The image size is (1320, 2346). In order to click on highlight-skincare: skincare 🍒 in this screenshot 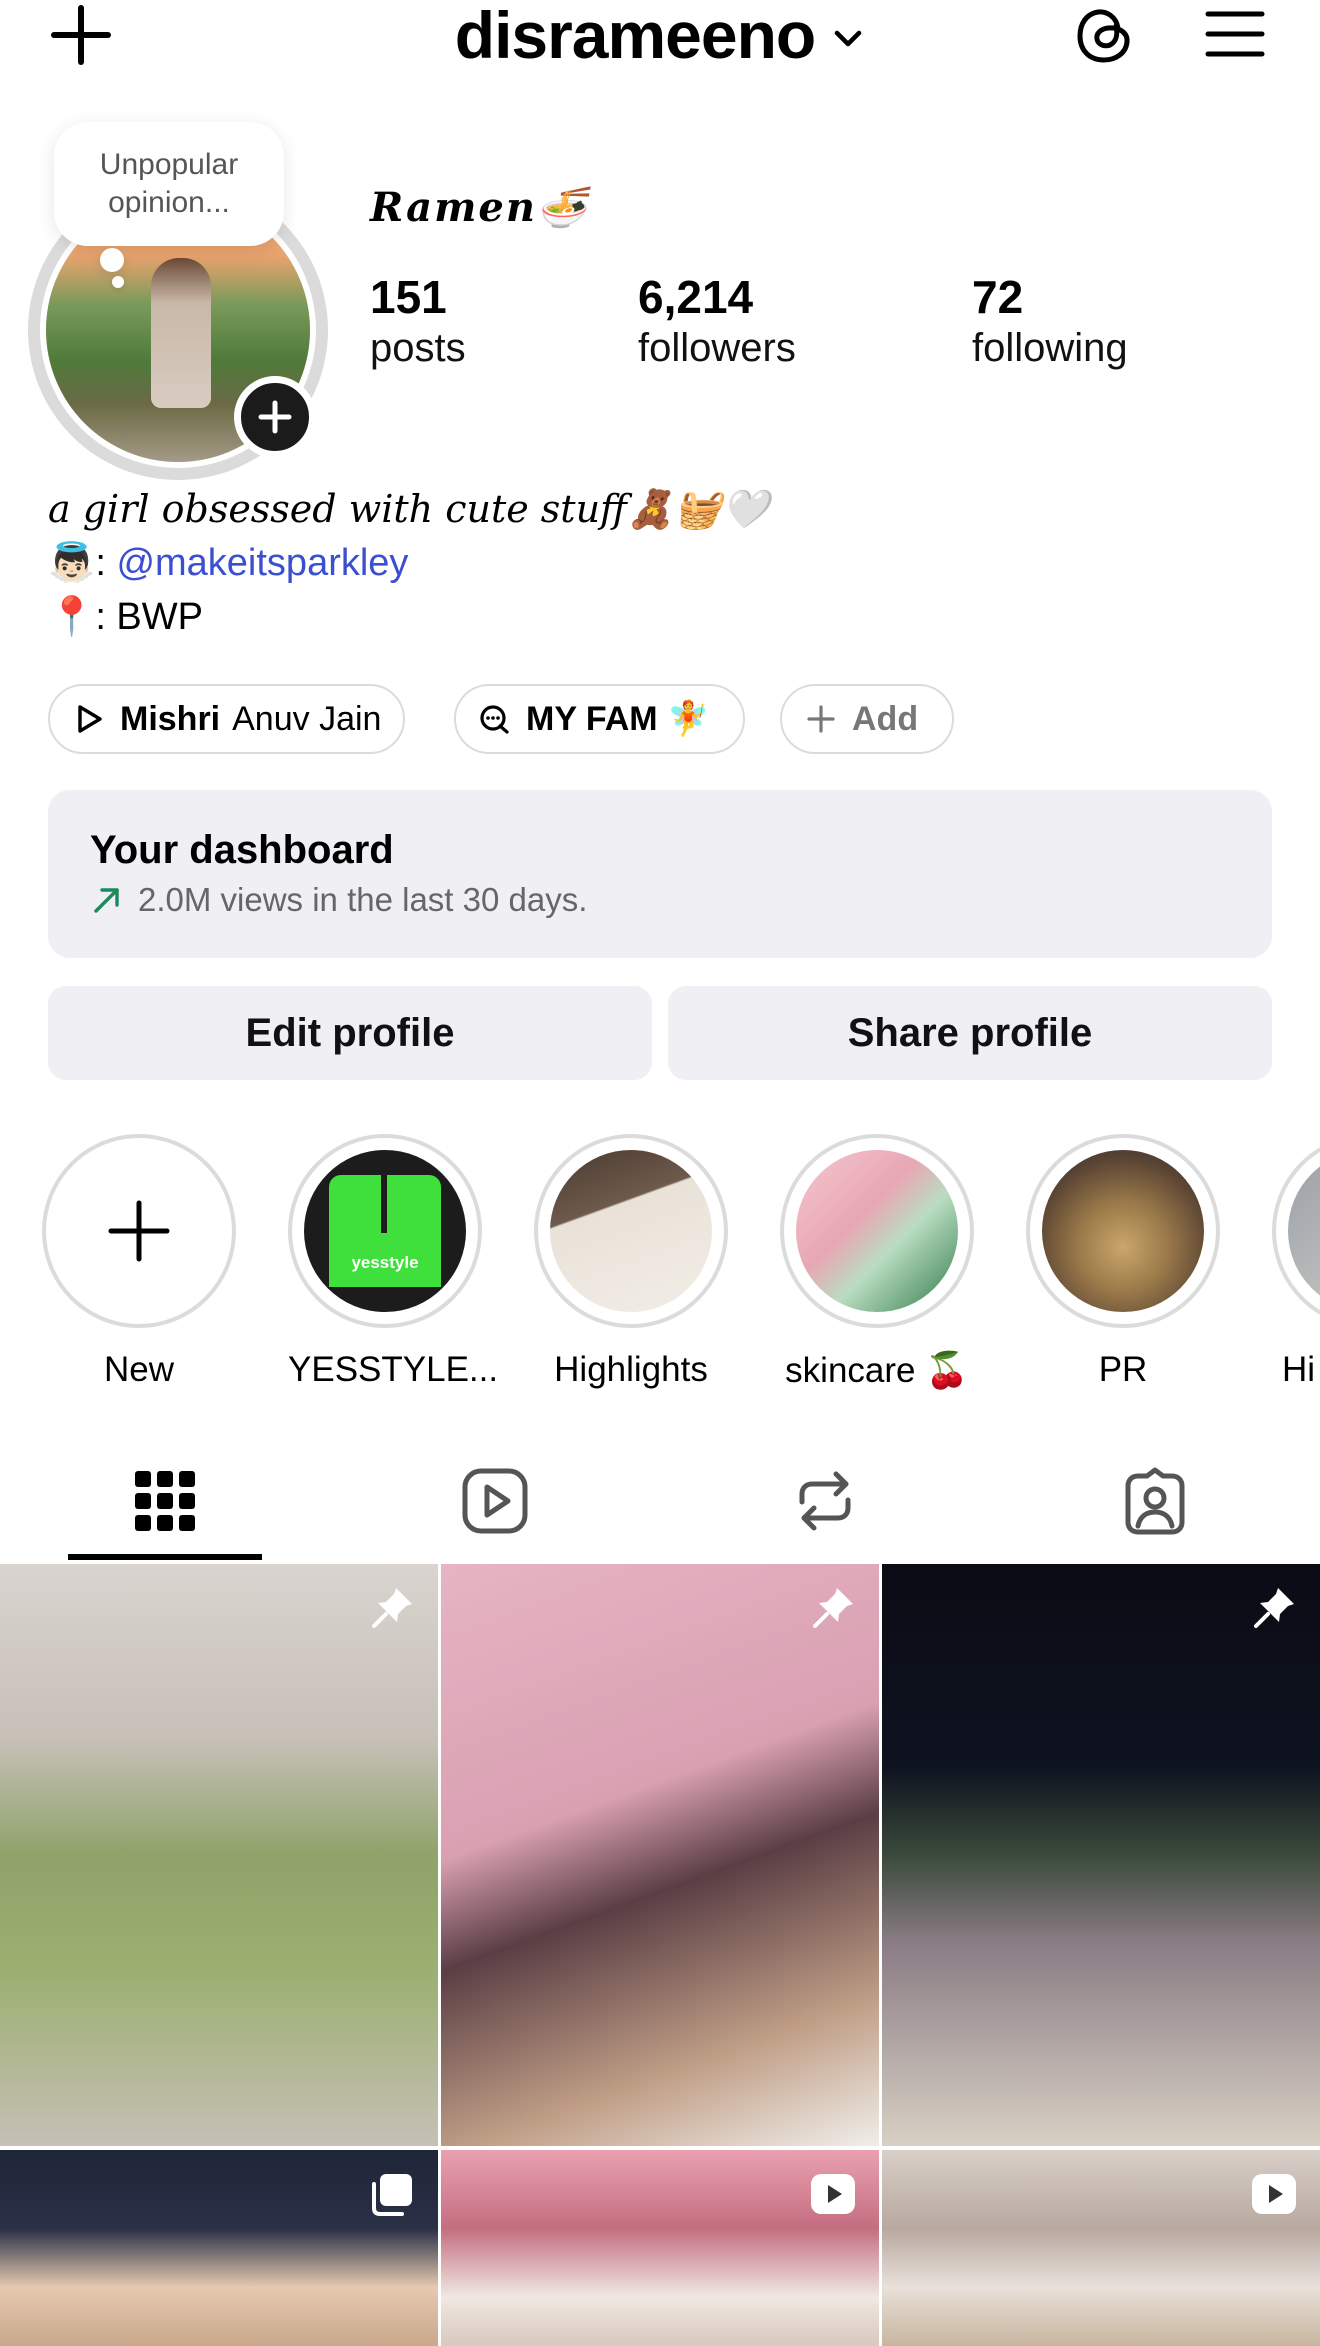, I will do `click(877, 1262)`.